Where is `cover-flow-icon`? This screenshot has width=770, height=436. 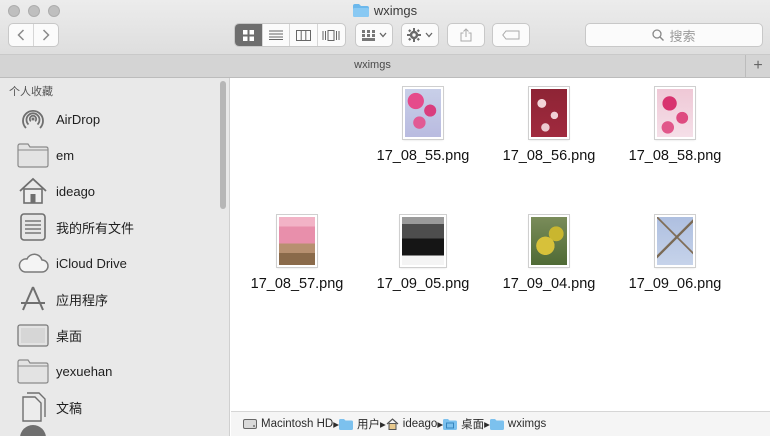
cover-flow-icon is located at coordinates (331, 35).